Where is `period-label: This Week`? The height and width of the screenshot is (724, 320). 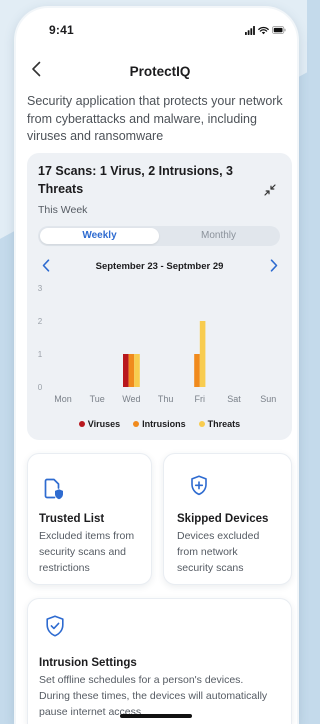
period-label: This Week is located at coordinates (63, 210).